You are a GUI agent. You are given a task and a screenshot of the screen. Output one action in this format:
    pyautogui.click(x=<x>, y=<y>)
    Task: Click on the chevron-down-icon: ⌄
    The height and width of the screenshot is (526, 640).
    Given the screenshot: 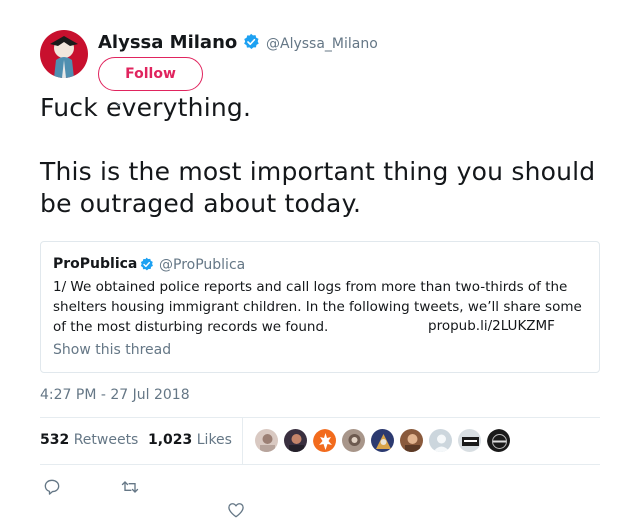 What is the action you would take?
    pyautogui.click(x=119, y=102)
    